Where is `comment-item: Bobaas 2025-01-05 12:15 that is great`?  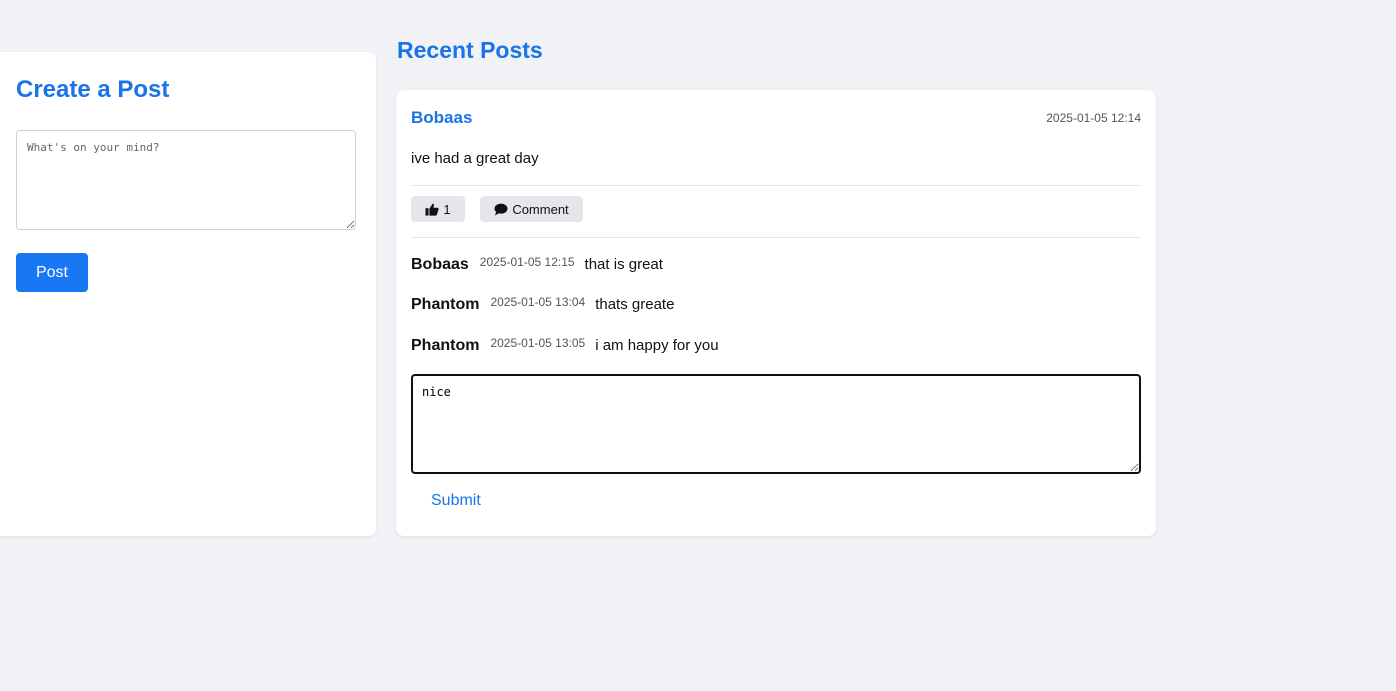 comment-item: Bobaas 2025-01-05 12:15 that is great is located at coordinates (537, 264).